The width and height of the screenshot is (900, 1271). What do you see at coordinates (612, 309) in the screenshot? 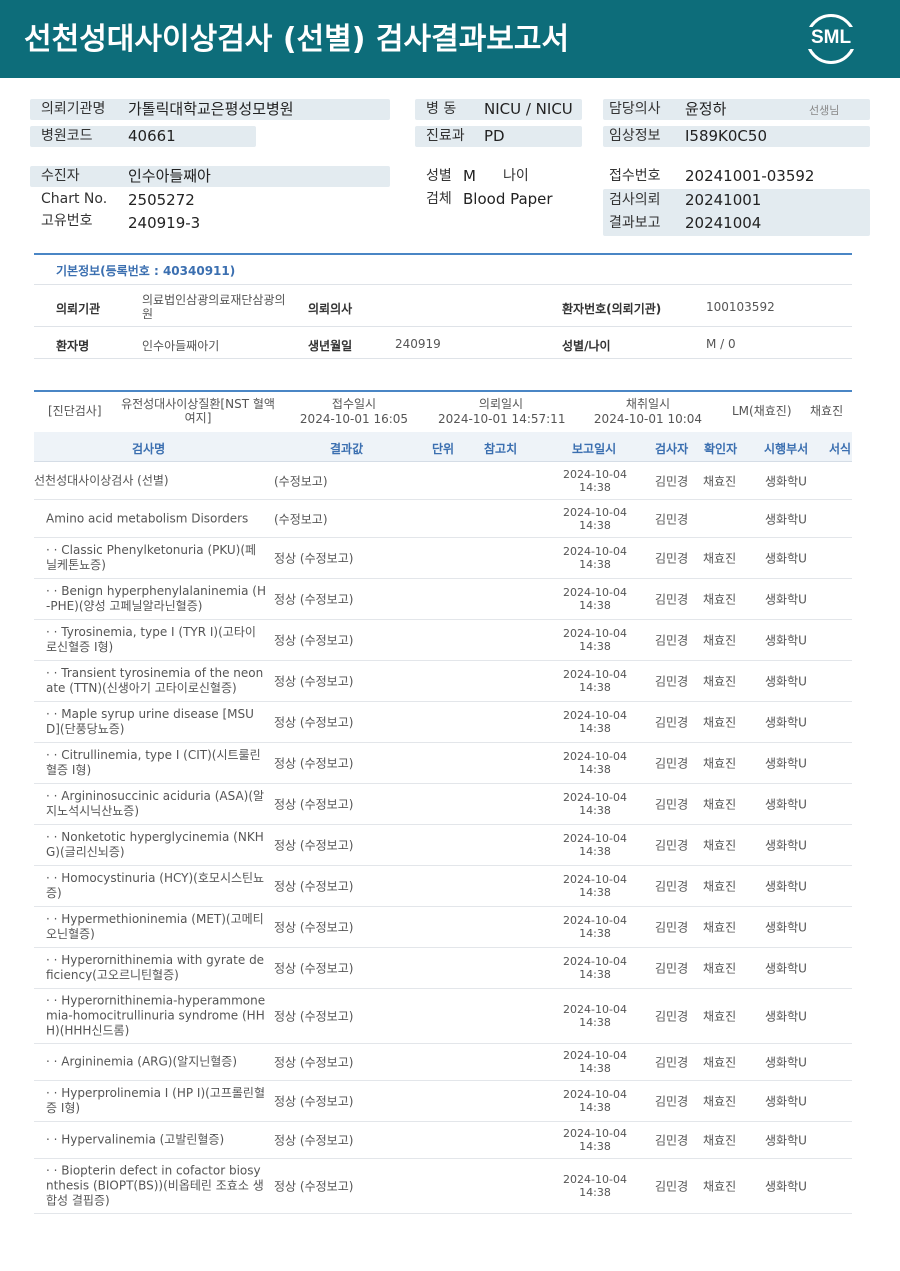
I see `pid-label: 환자번호(의뢰기관)` at bounding box center [612, 309].